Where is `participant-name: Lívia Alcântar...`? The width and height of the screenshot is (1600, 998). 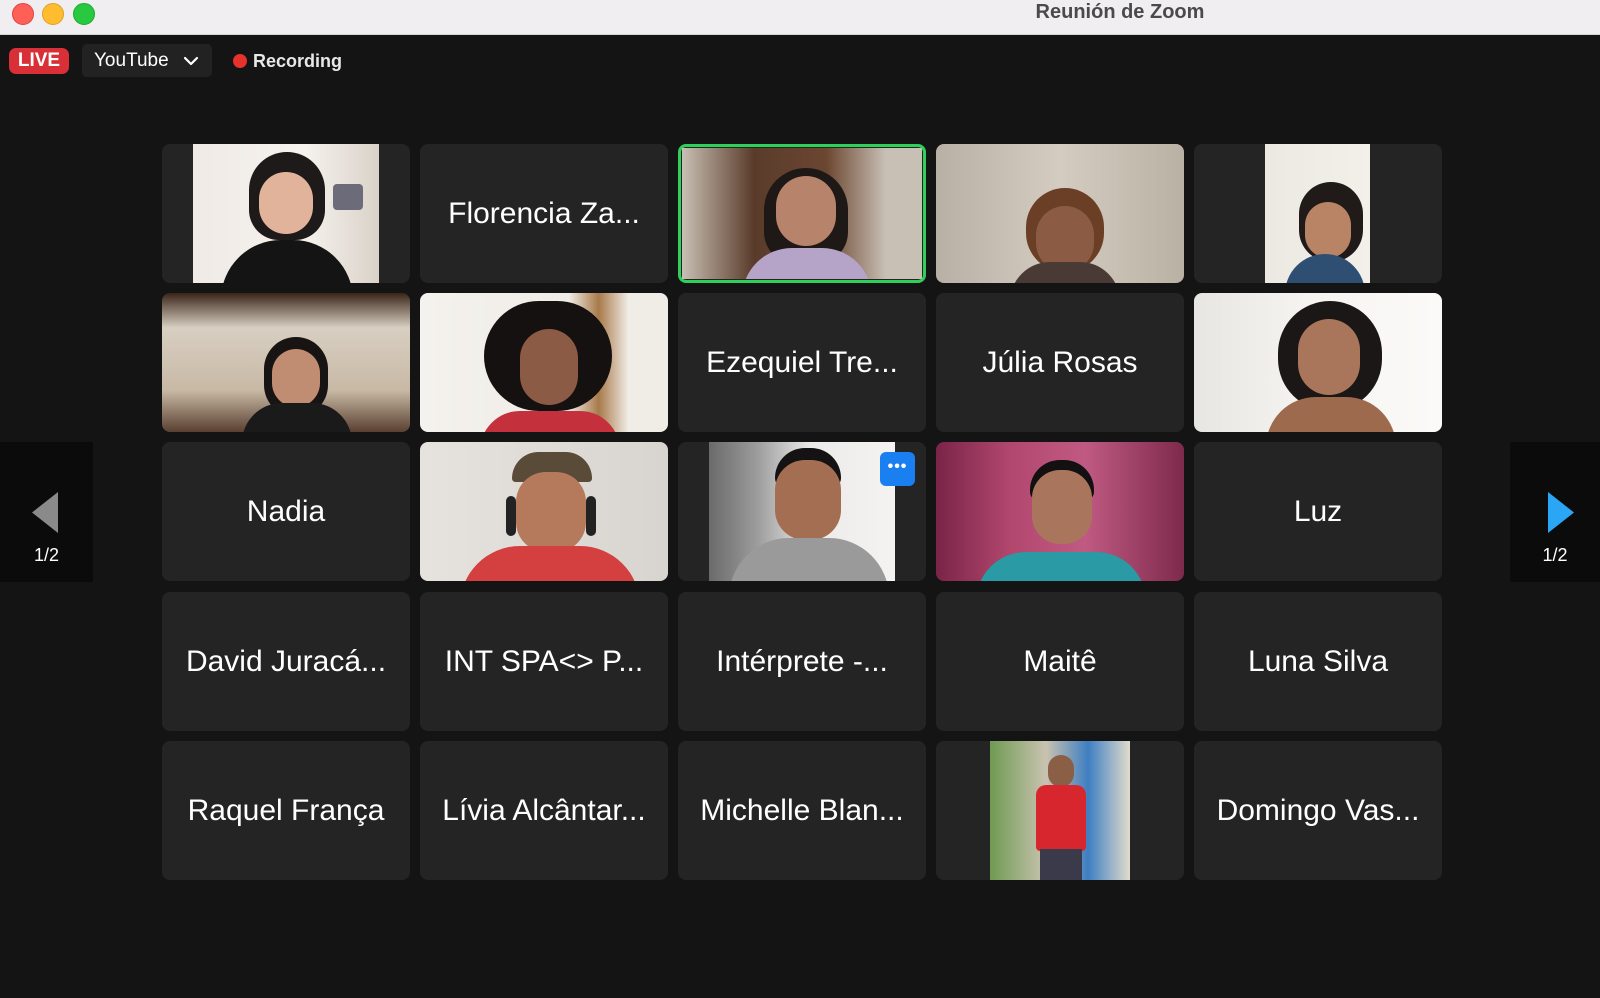 participant-name: Lívia Alcântar... is located at coordinates (544, 810).